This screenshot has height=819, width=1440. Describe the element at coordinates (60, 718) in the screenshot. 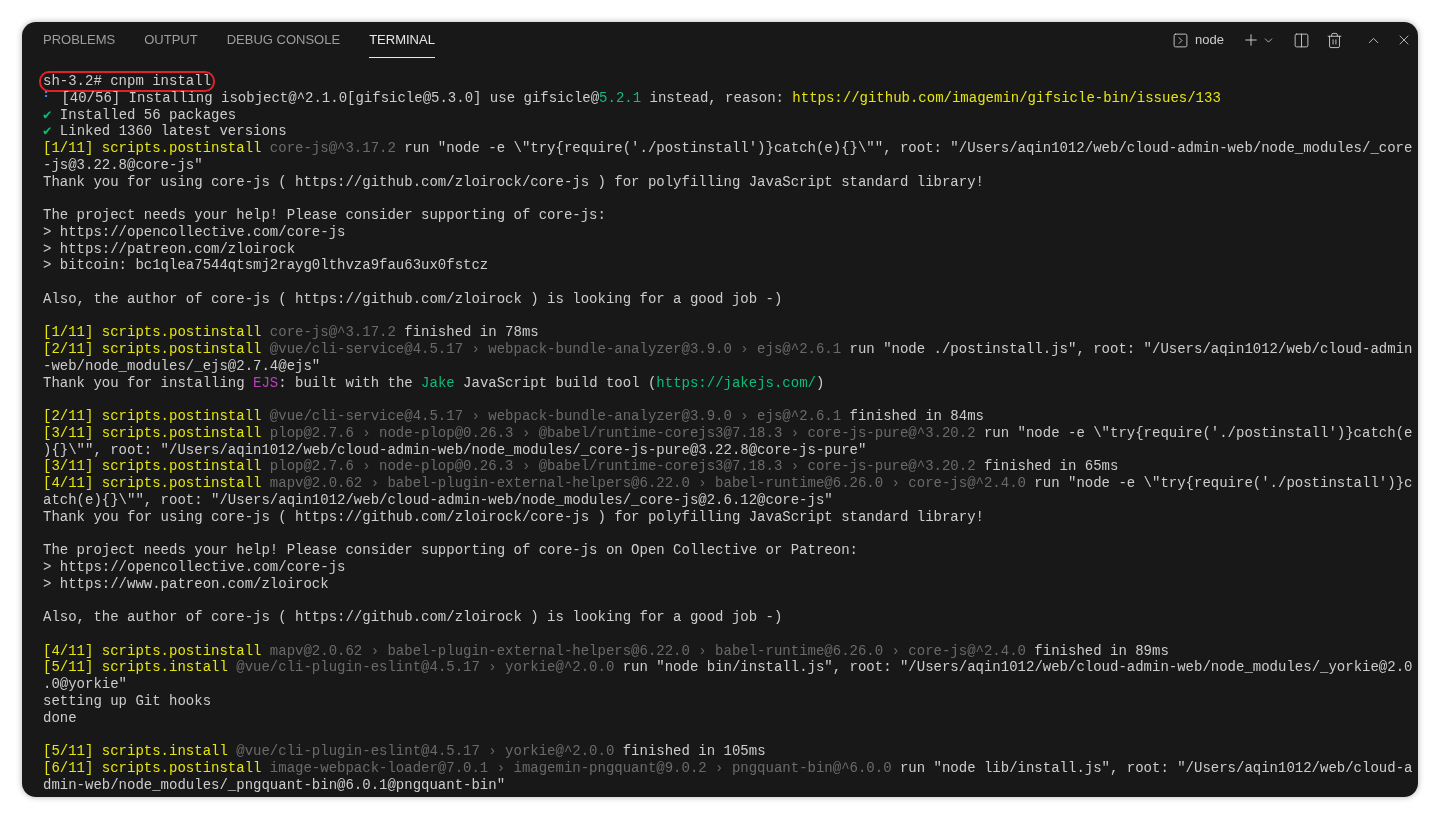

I see `terminal-line: done` at that location.